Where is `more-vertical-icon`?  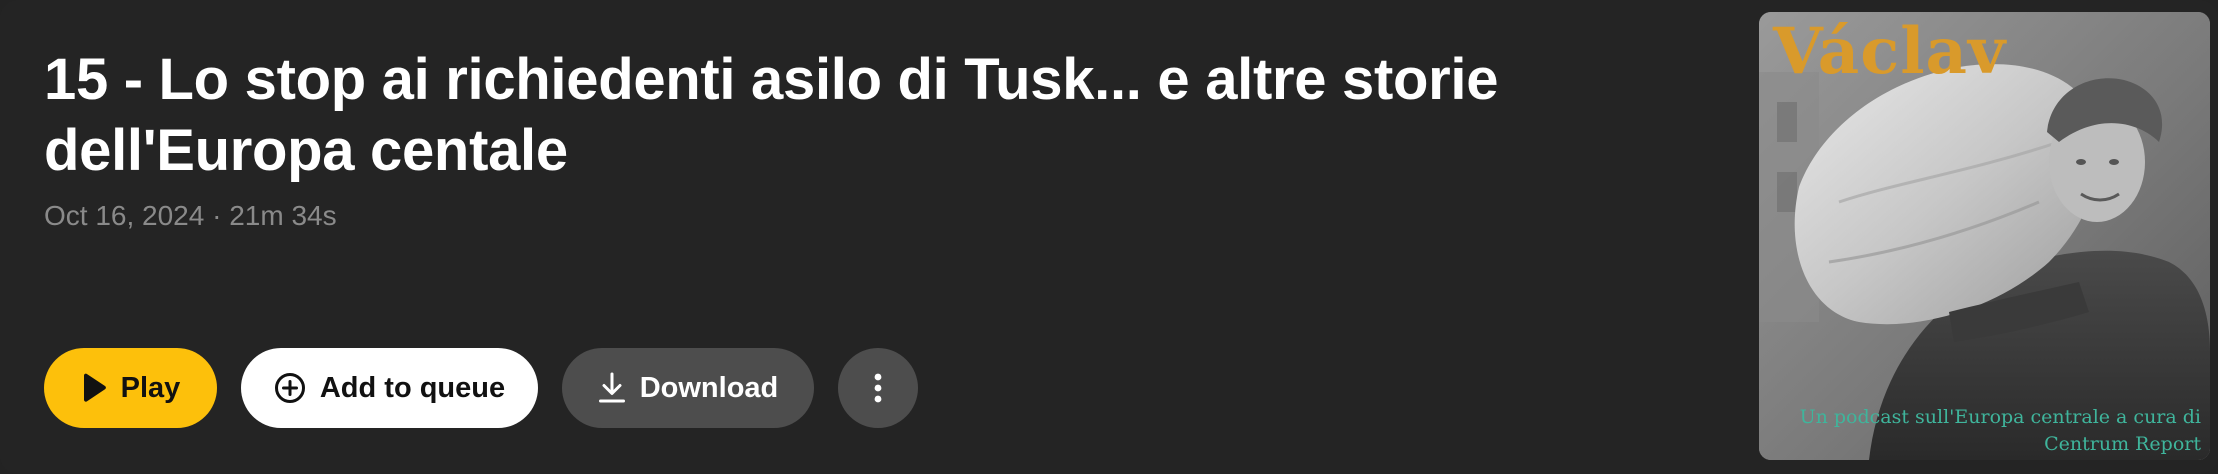 more-vertical-icon is located at coordinates (878, 388).